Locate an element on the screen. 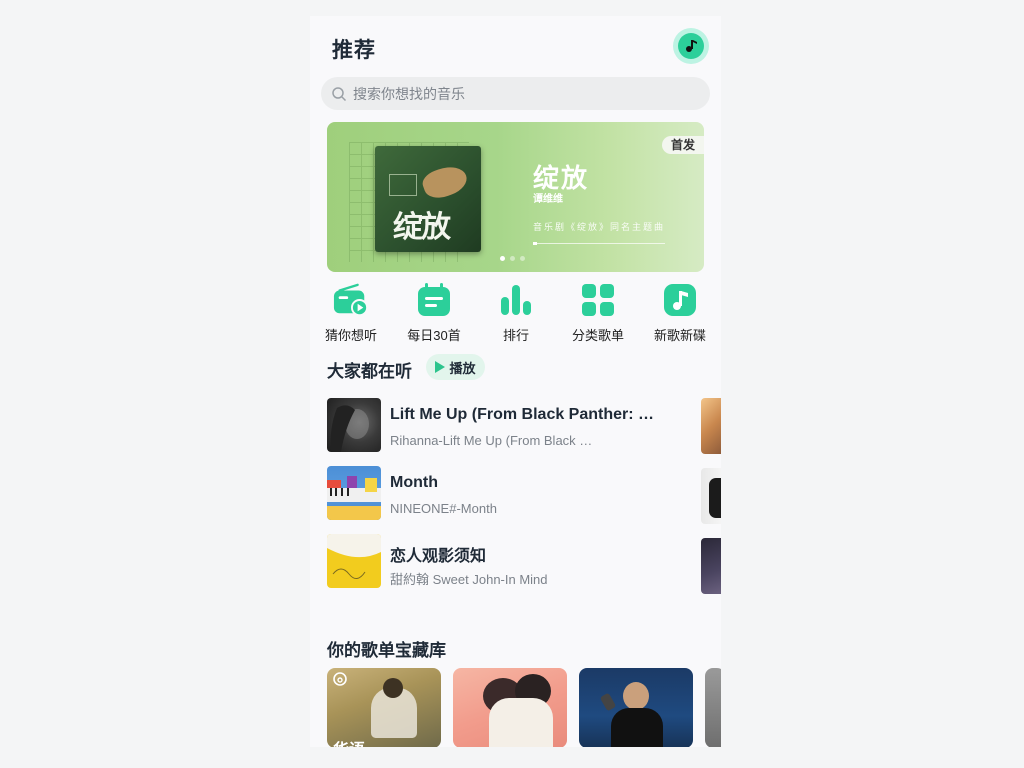 The width and height of the screenshot is (1024, 768). featured-banner: 绽放 绽放 谭维维 音乐剧《绽放》同名主题曲 首发 is located at coordinates (515, 197).